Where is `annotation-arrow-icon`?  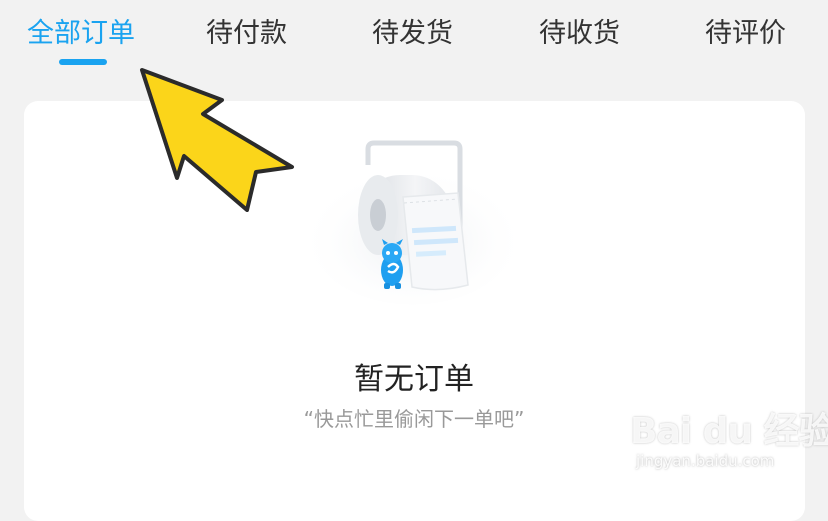 annotation-arrow-icon is located at coordinates (217, 140).